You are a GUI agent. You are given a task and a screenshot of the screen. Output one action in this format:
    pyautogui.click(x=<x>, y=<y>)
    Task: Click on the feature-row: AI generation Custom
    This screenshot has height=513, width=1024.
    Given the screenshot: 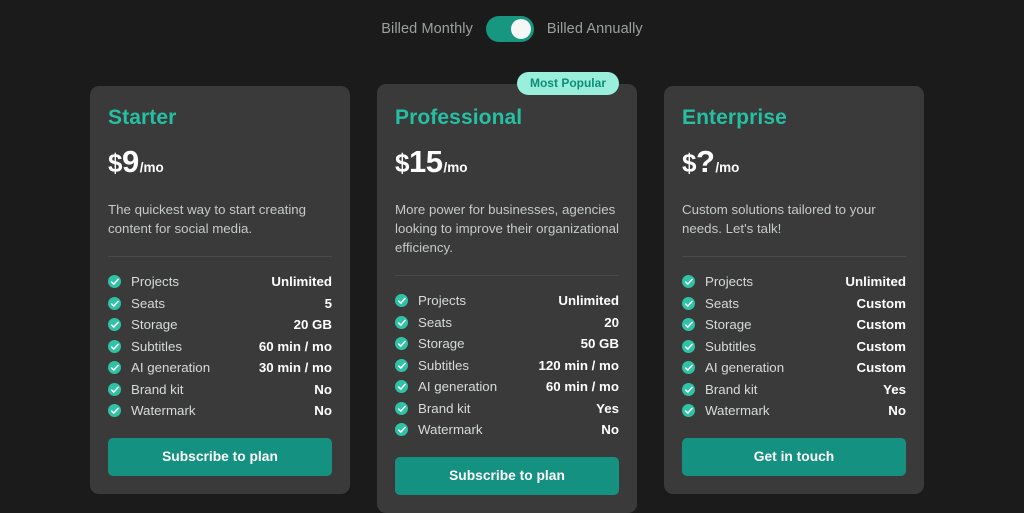 What is the action you would take?
    pyautogui.click(x=794, y=368)
    